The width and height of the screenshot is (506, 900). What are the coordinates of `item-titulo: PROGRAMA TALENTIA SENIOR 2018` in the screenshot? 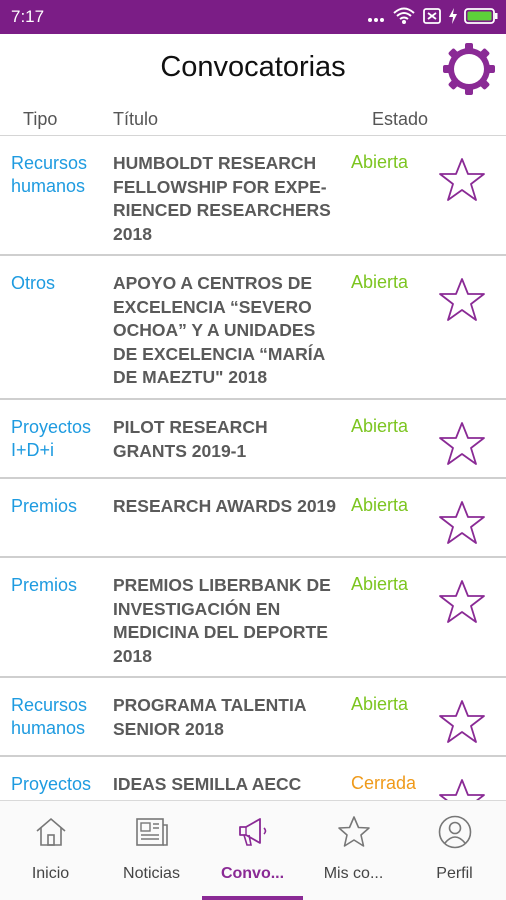 It's located at (209, 717).